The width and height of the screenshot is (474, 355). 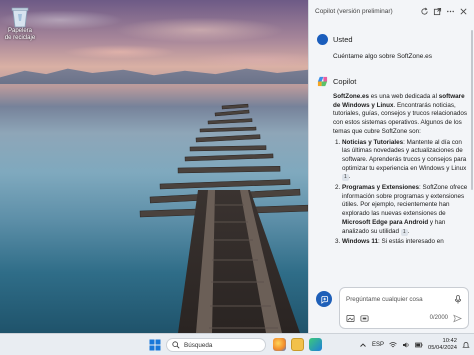 What do you see at coordinates (442, 348) in the screenshot?
I see `clock-date: 05/04/2024` at bounding box center [442, 348].